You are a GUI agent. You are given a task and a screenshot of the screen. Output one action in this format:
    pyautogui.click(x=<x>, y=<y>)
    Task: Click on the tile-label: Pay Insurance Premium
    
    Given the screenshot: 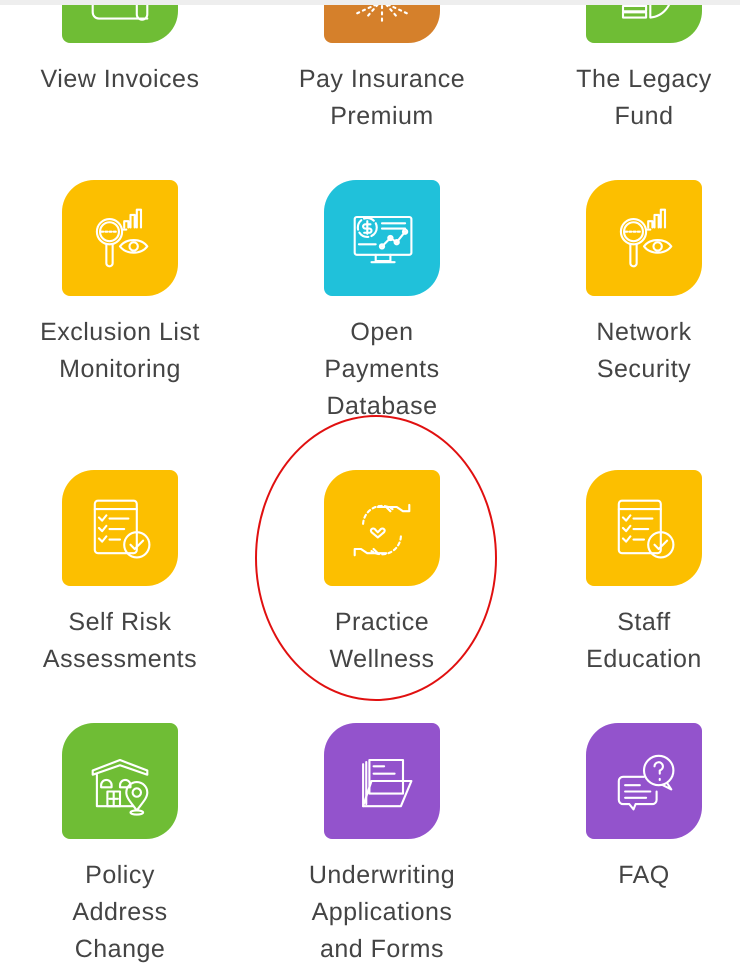 What is the action you would take?
    pyautogui.click(x=382, y=98)
    